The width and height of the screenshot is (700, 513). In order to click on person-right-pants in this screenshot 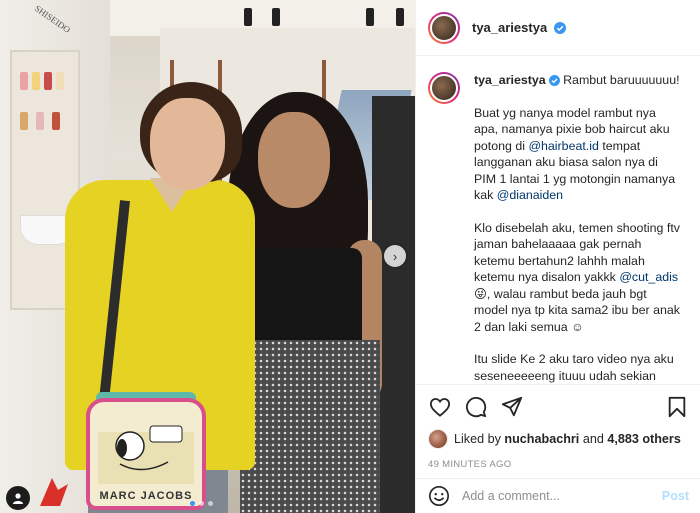, I will do `click(310, 426)`.